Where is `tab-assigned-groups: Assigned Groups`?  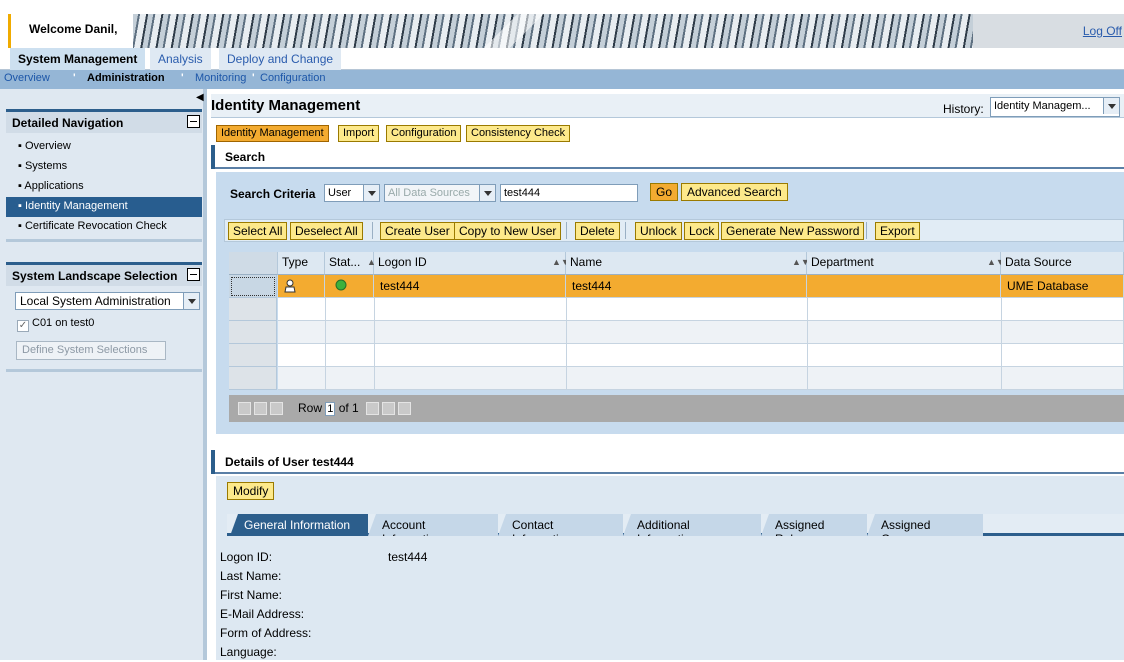 tab-assigned-groups: Assigned Groups is located at coordinates (925, 525).